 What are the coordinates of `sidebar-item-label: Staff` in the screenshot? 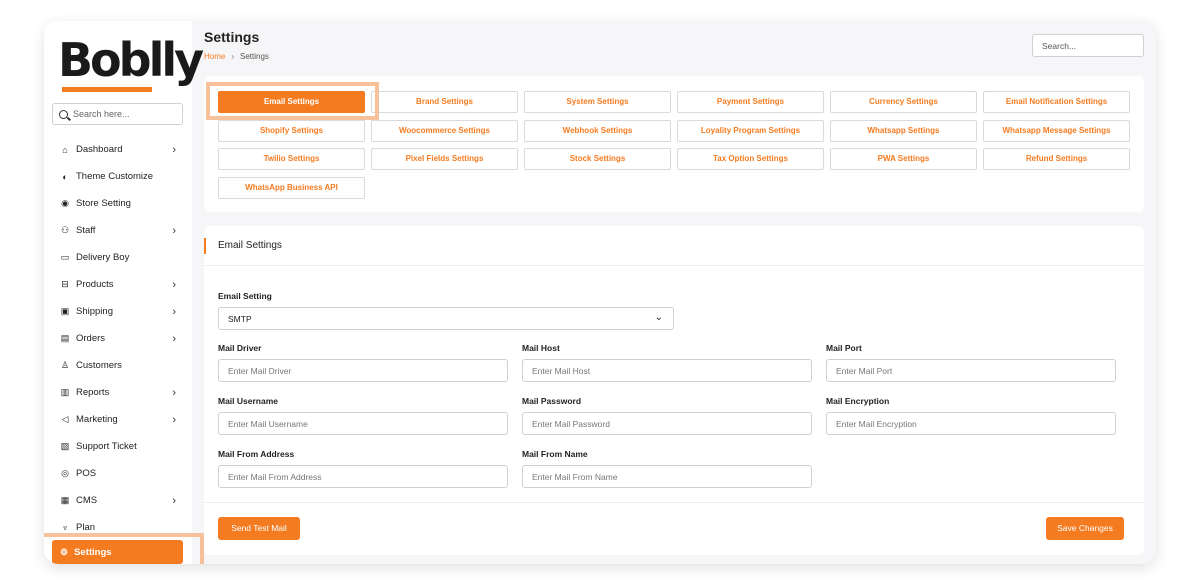 It's located at (86, 230).